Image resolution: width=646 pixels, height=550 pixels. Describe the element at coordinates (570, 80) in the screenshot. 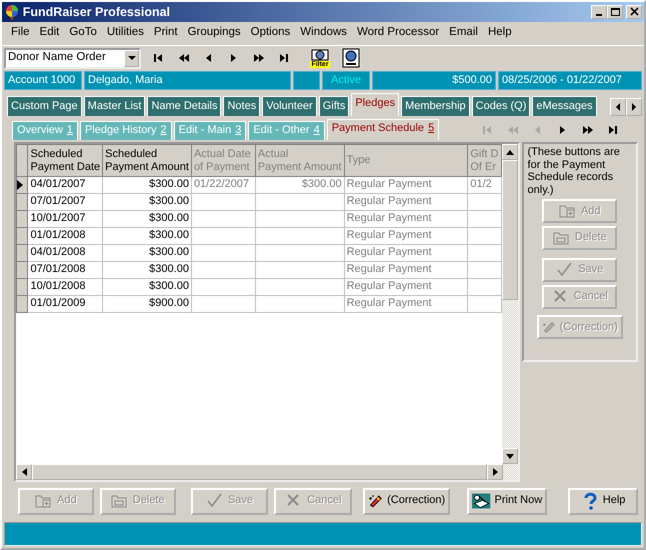

I see `date-range: 08/25/2006 - 01/22/2007` at that location.